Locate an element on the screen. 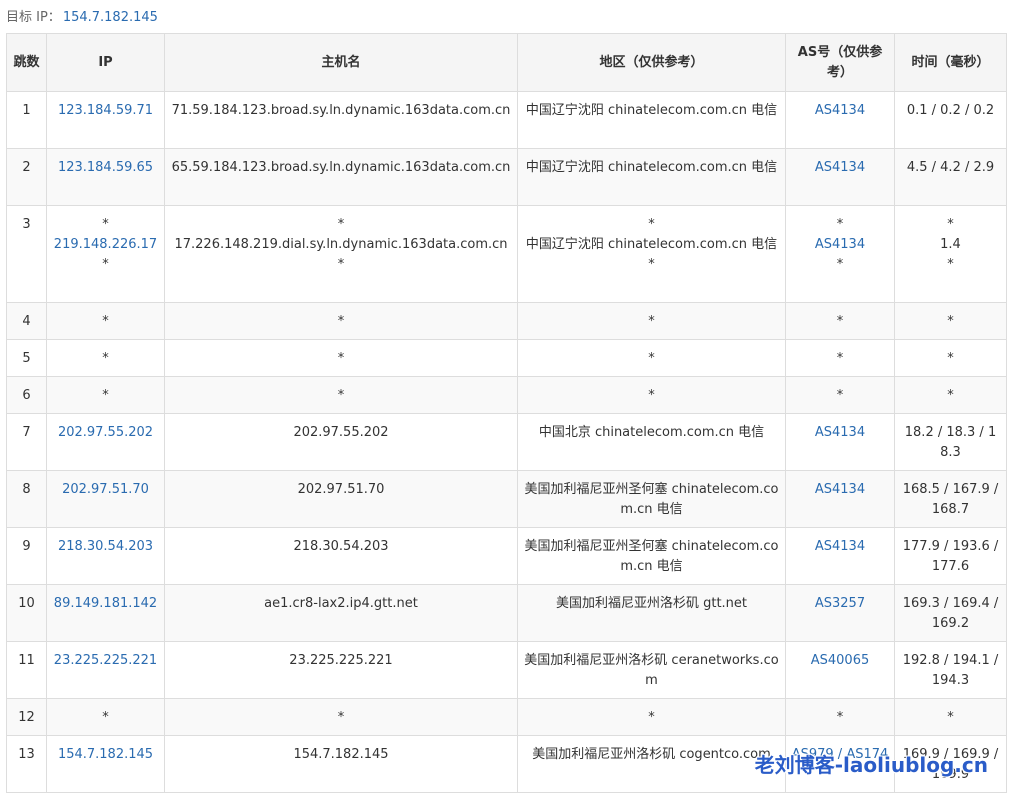 This screenshot has width=1014, height=802. time-cell-text: 4.5 / 4.2 / 2.9 is located at coordinates (950, 167).